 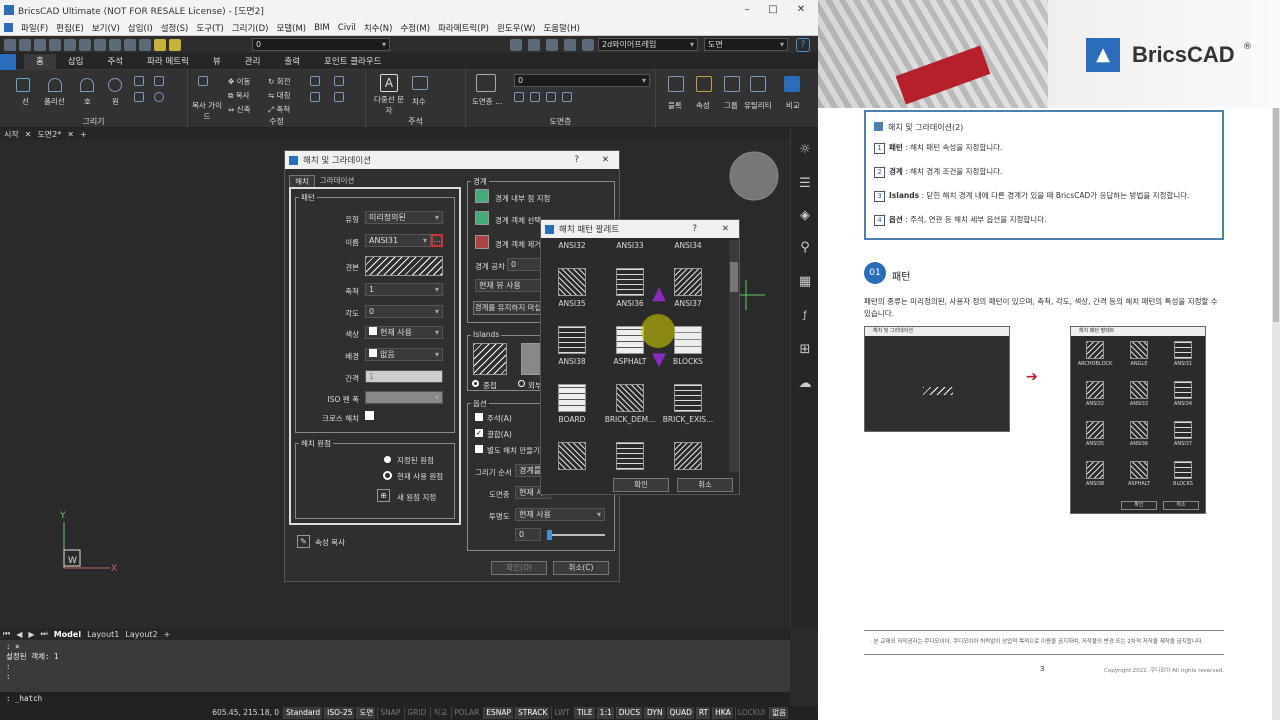 What do you see at coordinates (516, 45) in the screenshot?
I see `visual-style-icon` at bounding box center [516, 45].